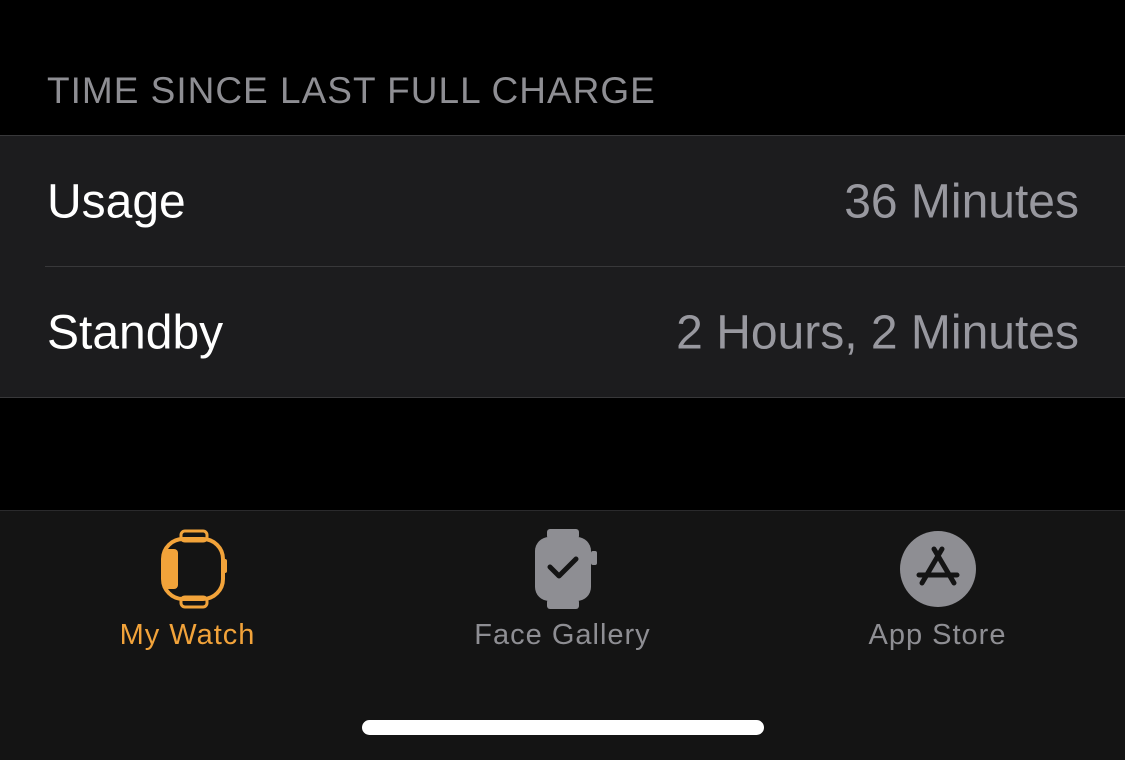 This screenshot has height=760, width=1125. I want to click on app-store-icon, so click(938, 569).